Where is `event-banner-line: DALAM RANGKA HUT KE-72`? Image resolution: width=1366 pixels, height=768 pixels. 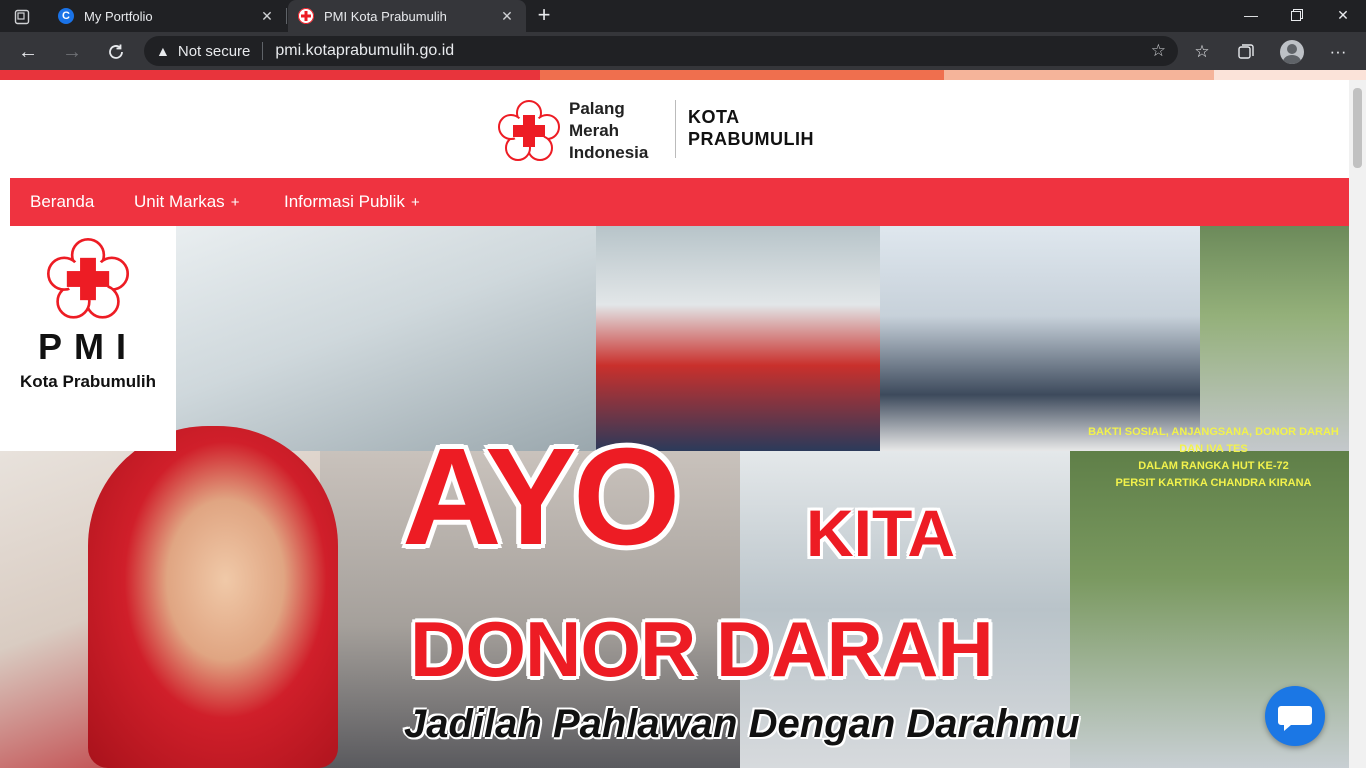
event-banner-line: DALAM RANGKA HUT KE-72 is located at coordinates (1213, 466).